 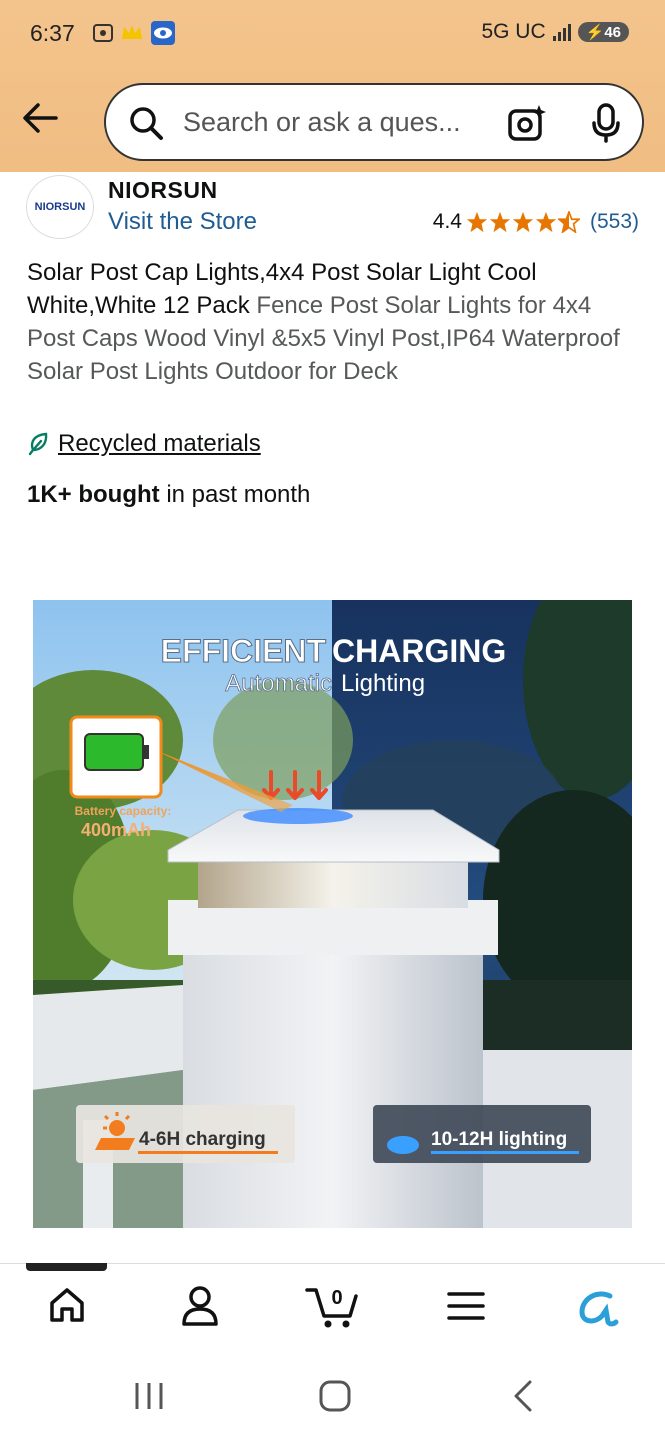 What do you see at coordinates (603, 32) in the screenshot?
I see `battery-badge: ⚡46` at bounding box center [603, 32].